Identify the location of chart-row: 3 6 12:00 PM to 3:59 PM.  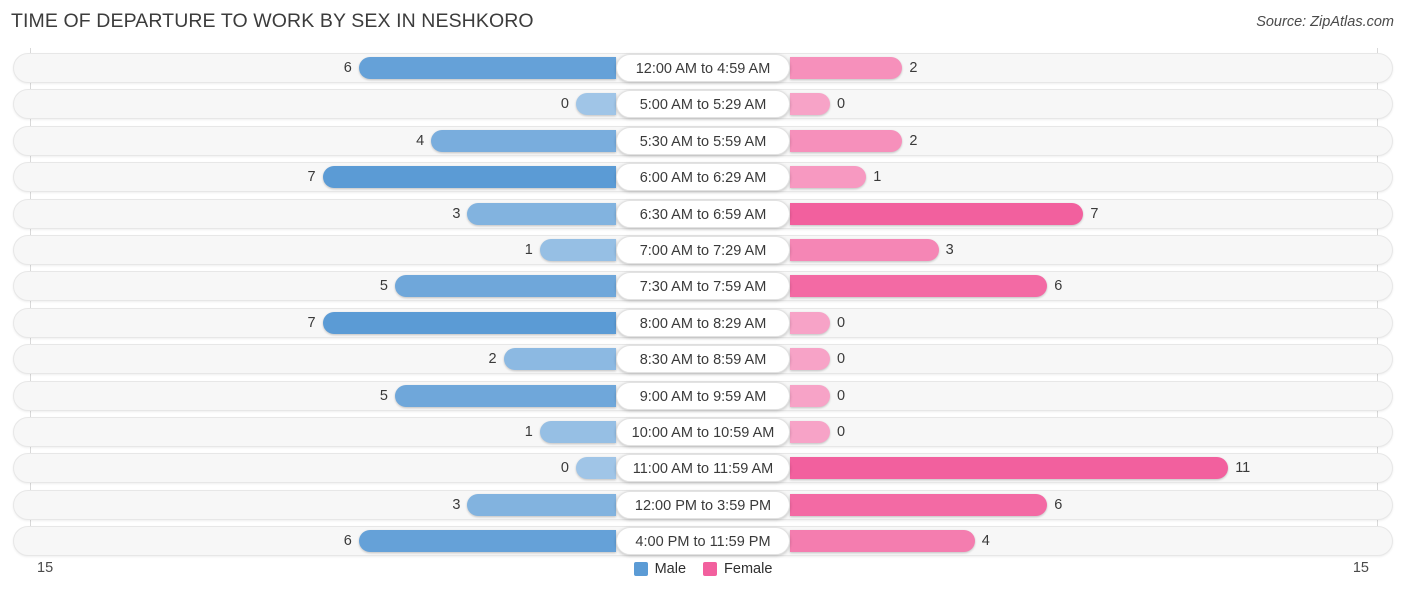
(703, 504).